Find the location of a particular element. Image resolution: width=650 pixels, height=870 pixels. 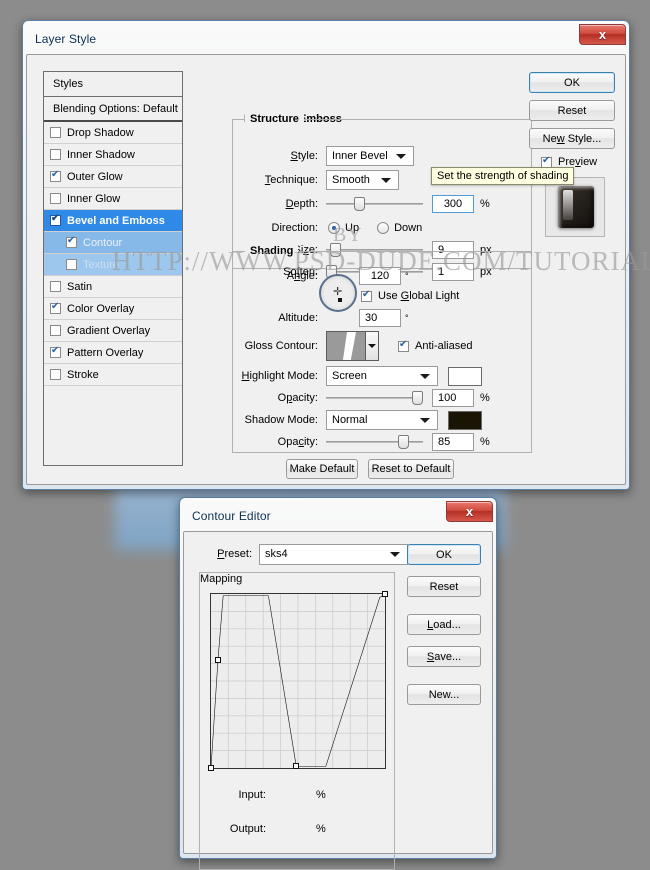

angle-input: 120 is located at coordinates (380, 276).